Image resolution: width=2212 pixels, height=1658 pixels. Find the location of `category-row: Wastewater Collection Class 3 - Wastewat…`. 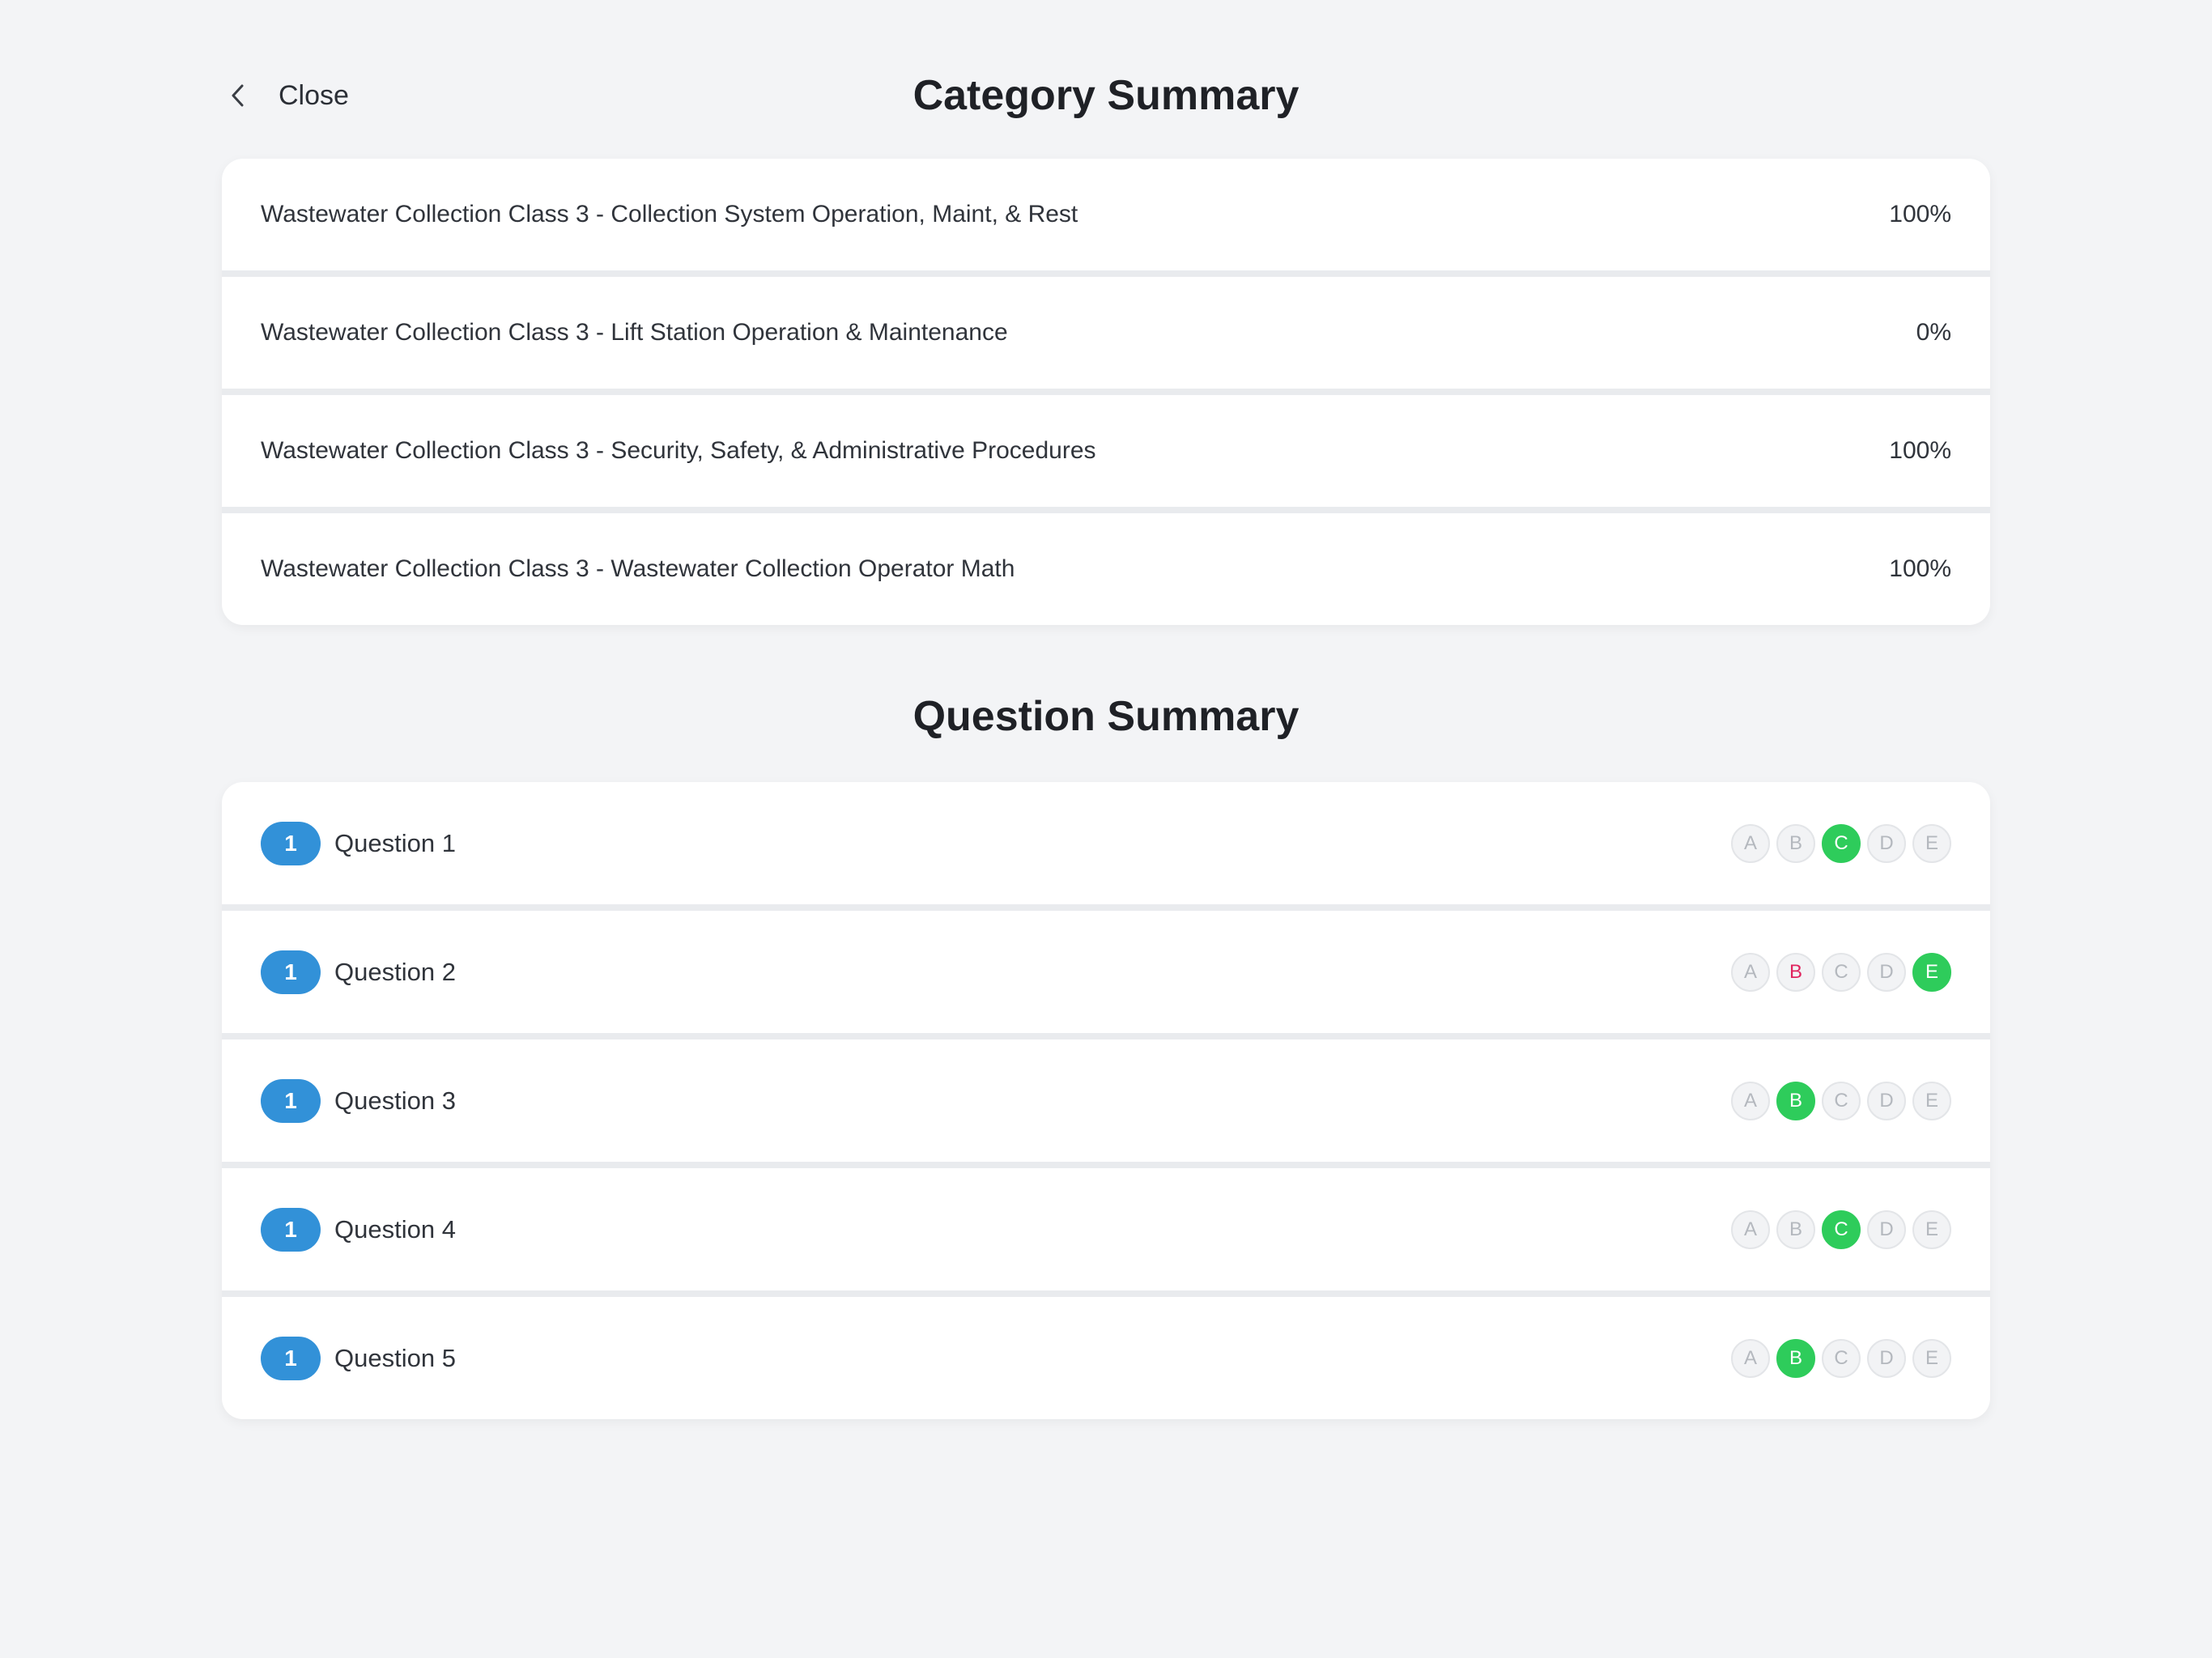

category-row: Wastewater Collection Class 3 - Wastewat… is located at coordinates (1106, 569).